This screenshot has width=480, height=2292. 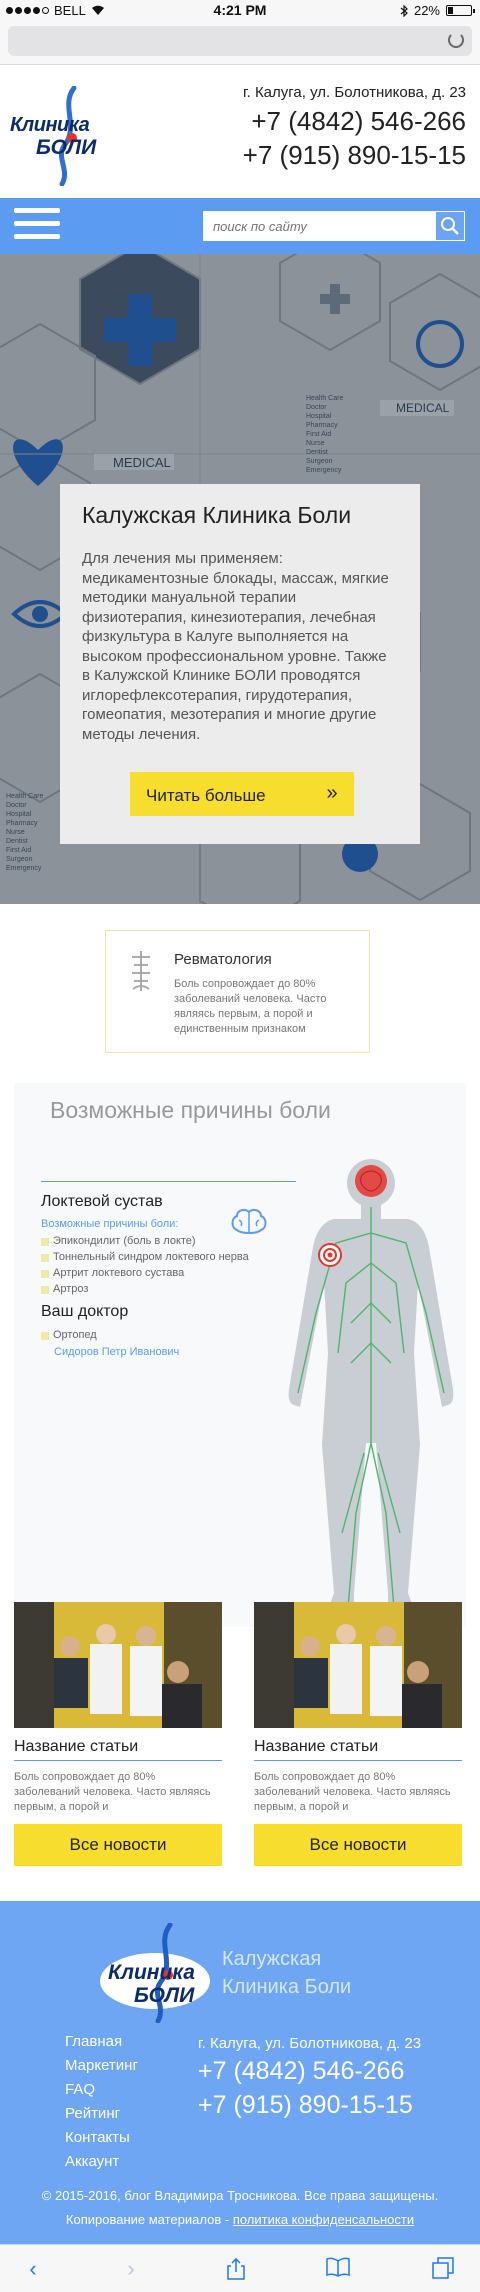 I want to click on search-icon, so click(x=450, y=226).